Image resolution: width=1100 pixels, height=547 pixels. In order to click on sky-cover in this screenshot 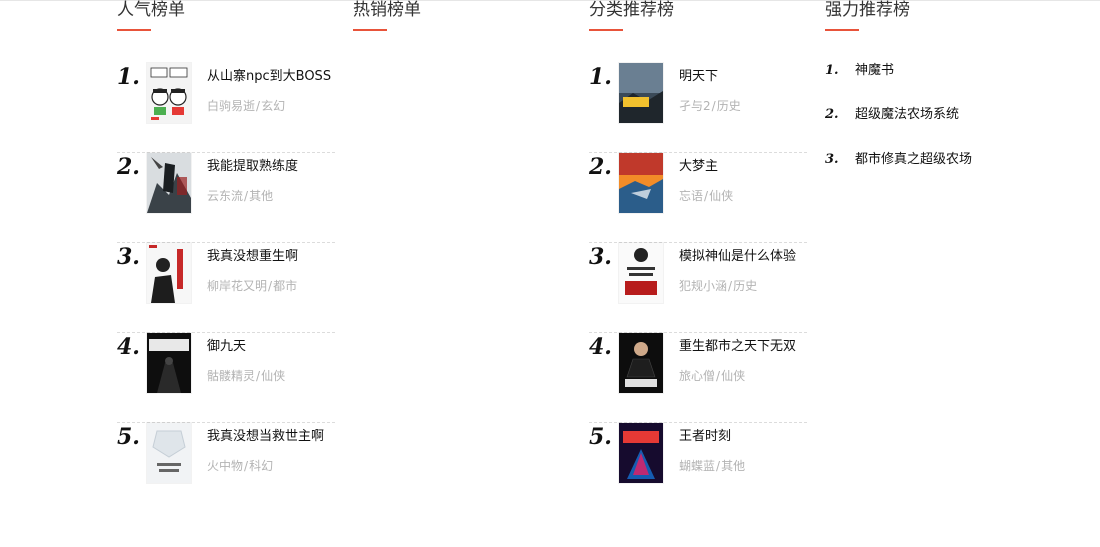, I will do `click(641, 93)`.